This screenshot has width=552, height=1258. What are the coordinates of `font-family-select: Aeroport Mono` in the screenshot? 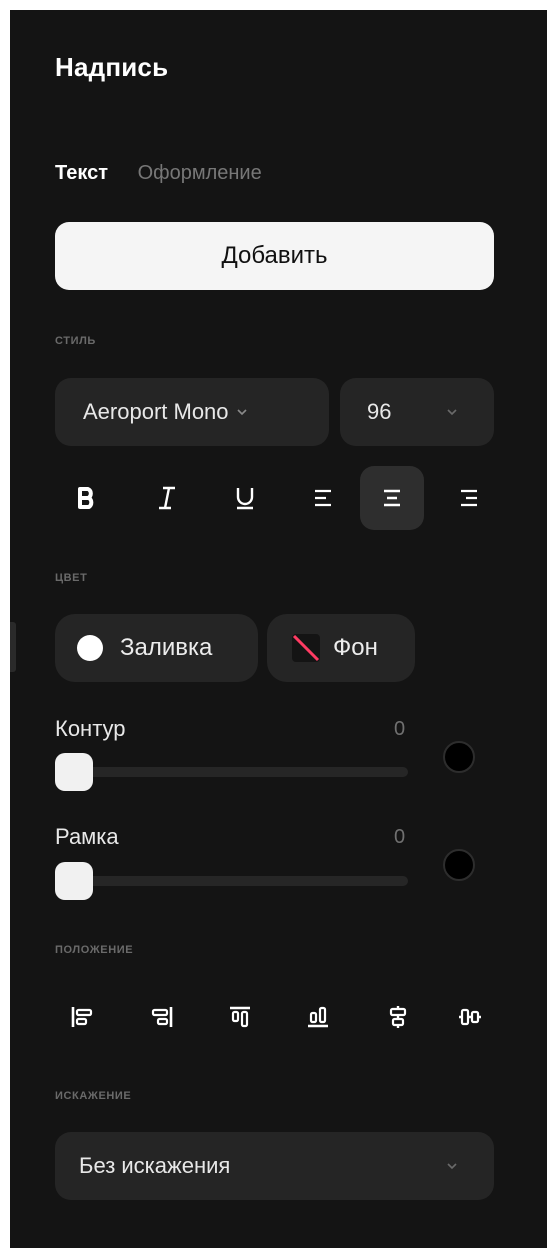 It's located at (192, 412).